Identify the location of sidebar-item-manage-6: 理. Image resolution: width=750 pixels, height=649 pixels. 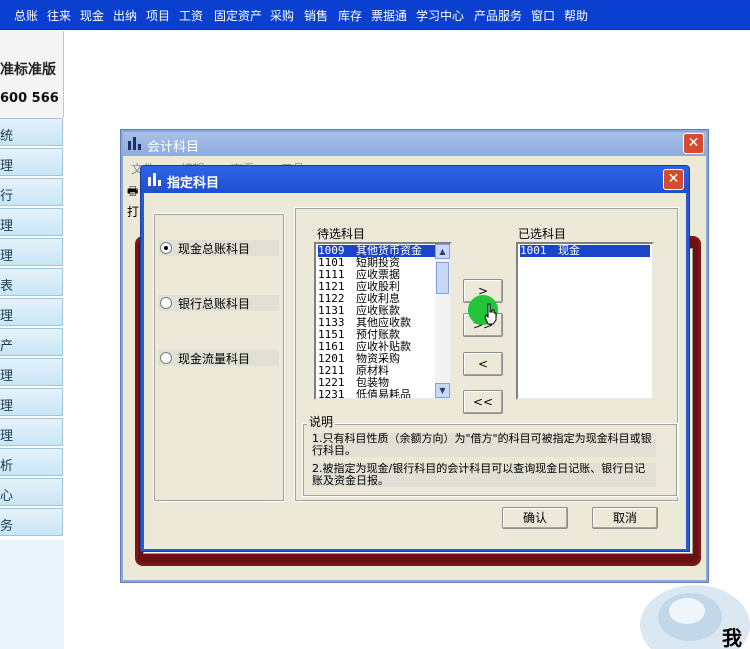
(31, 402).